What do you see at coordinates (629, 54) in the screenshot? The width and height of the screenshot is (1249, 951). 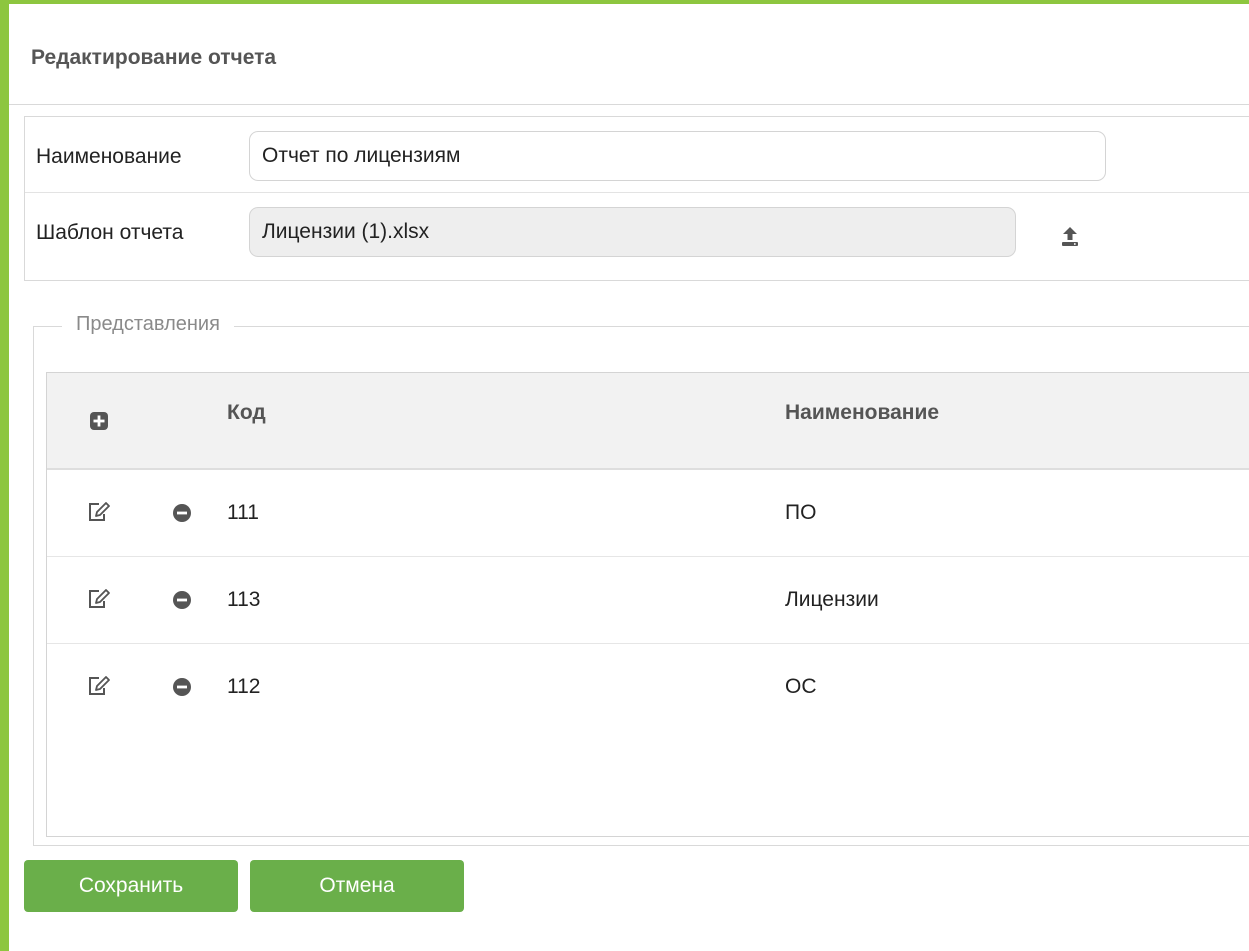 I see `dialog-header: Редактирование отчета` at bounding box center [629, 54].